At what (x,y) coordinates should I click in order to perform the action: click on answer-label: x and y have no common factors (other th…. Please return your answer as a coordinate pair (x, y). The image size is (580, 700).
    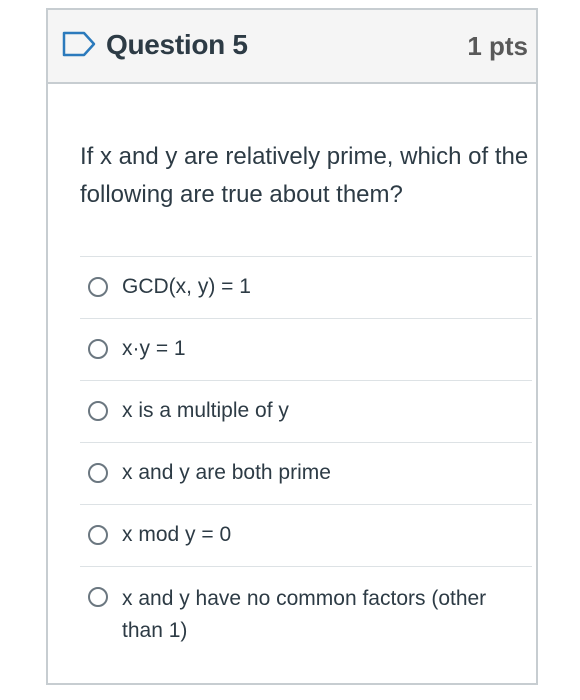
    Looking at the image, I should click on (304, 614).